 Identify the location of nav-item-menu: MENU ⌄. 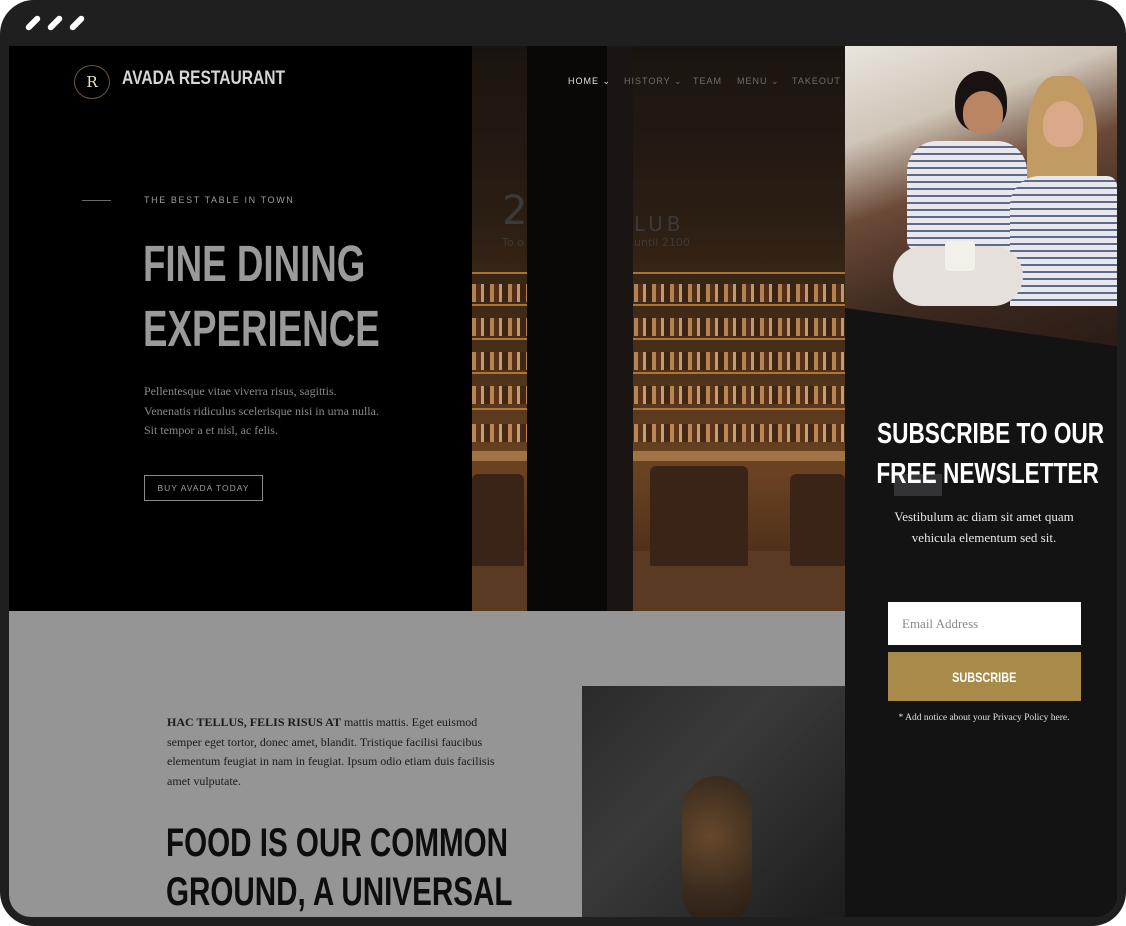
(758, 81).